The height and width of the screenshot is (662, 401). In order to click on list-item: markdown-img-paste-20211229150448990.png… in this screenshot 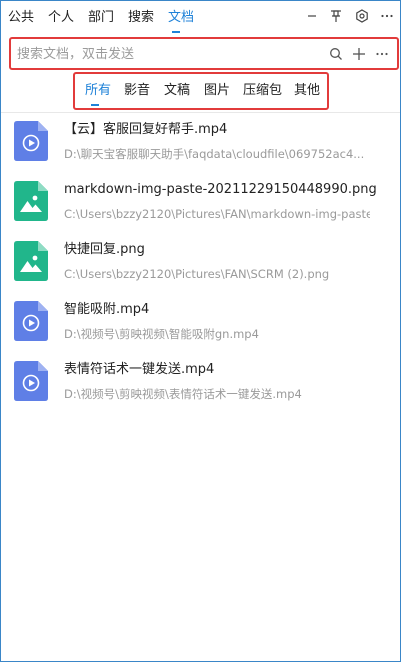, I will do `click(200, 209)`.